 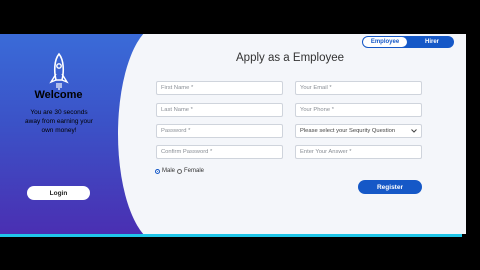 I want to click on rocket-icon, so click(x=59, y=71).